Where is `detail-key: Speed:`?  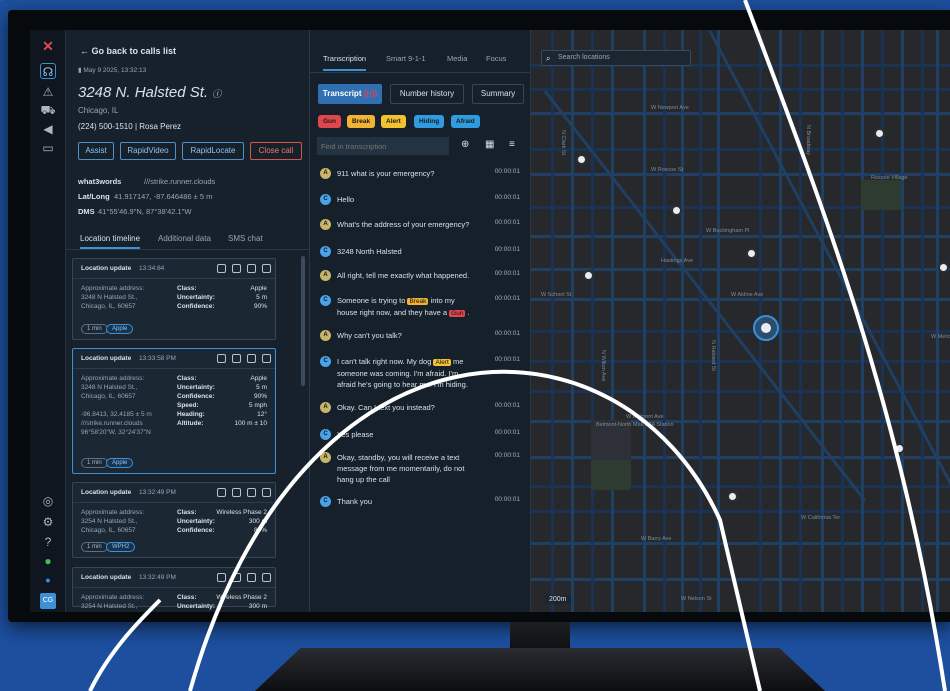 detail-key: Speed: is located at coordinates (188, 405).